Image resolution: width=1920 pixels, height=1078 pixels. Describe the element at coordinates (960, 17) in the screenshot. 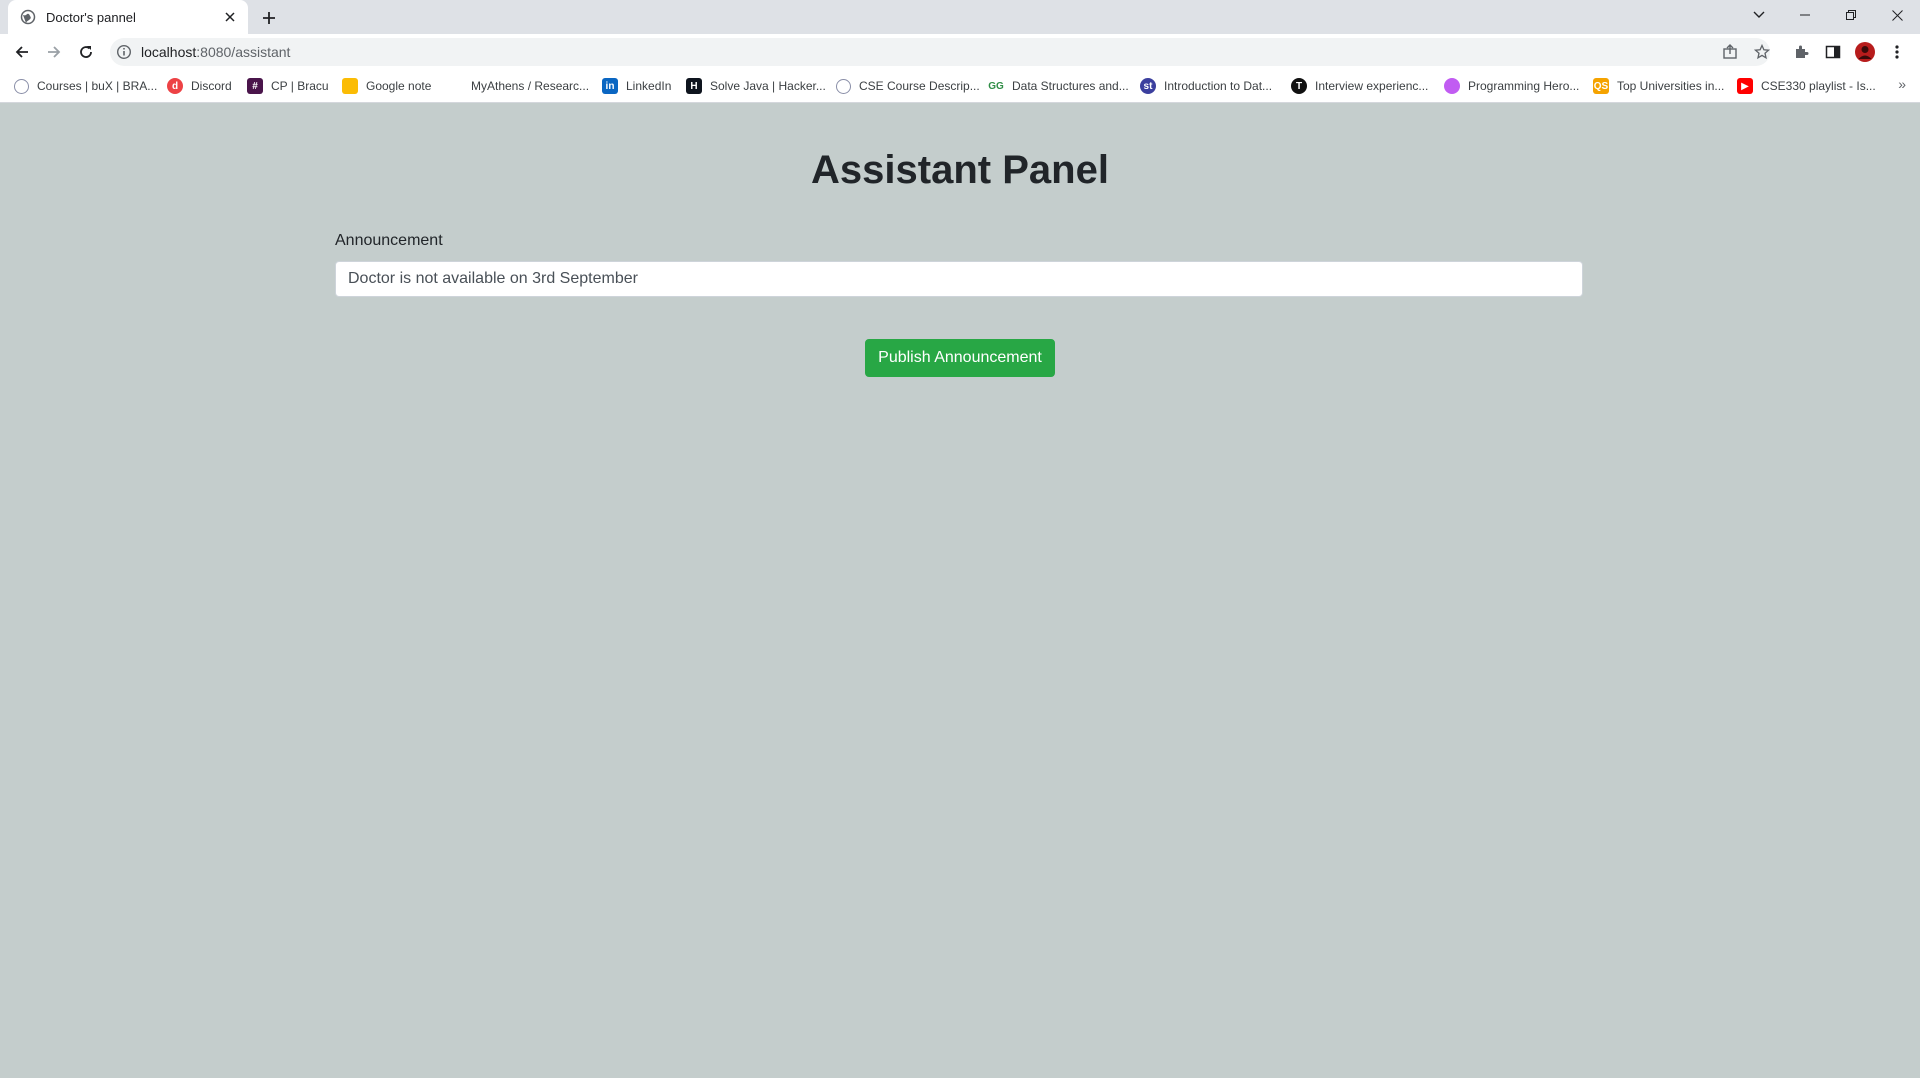

I see `browser-tabstrip: Doctor's pannel` at that location.